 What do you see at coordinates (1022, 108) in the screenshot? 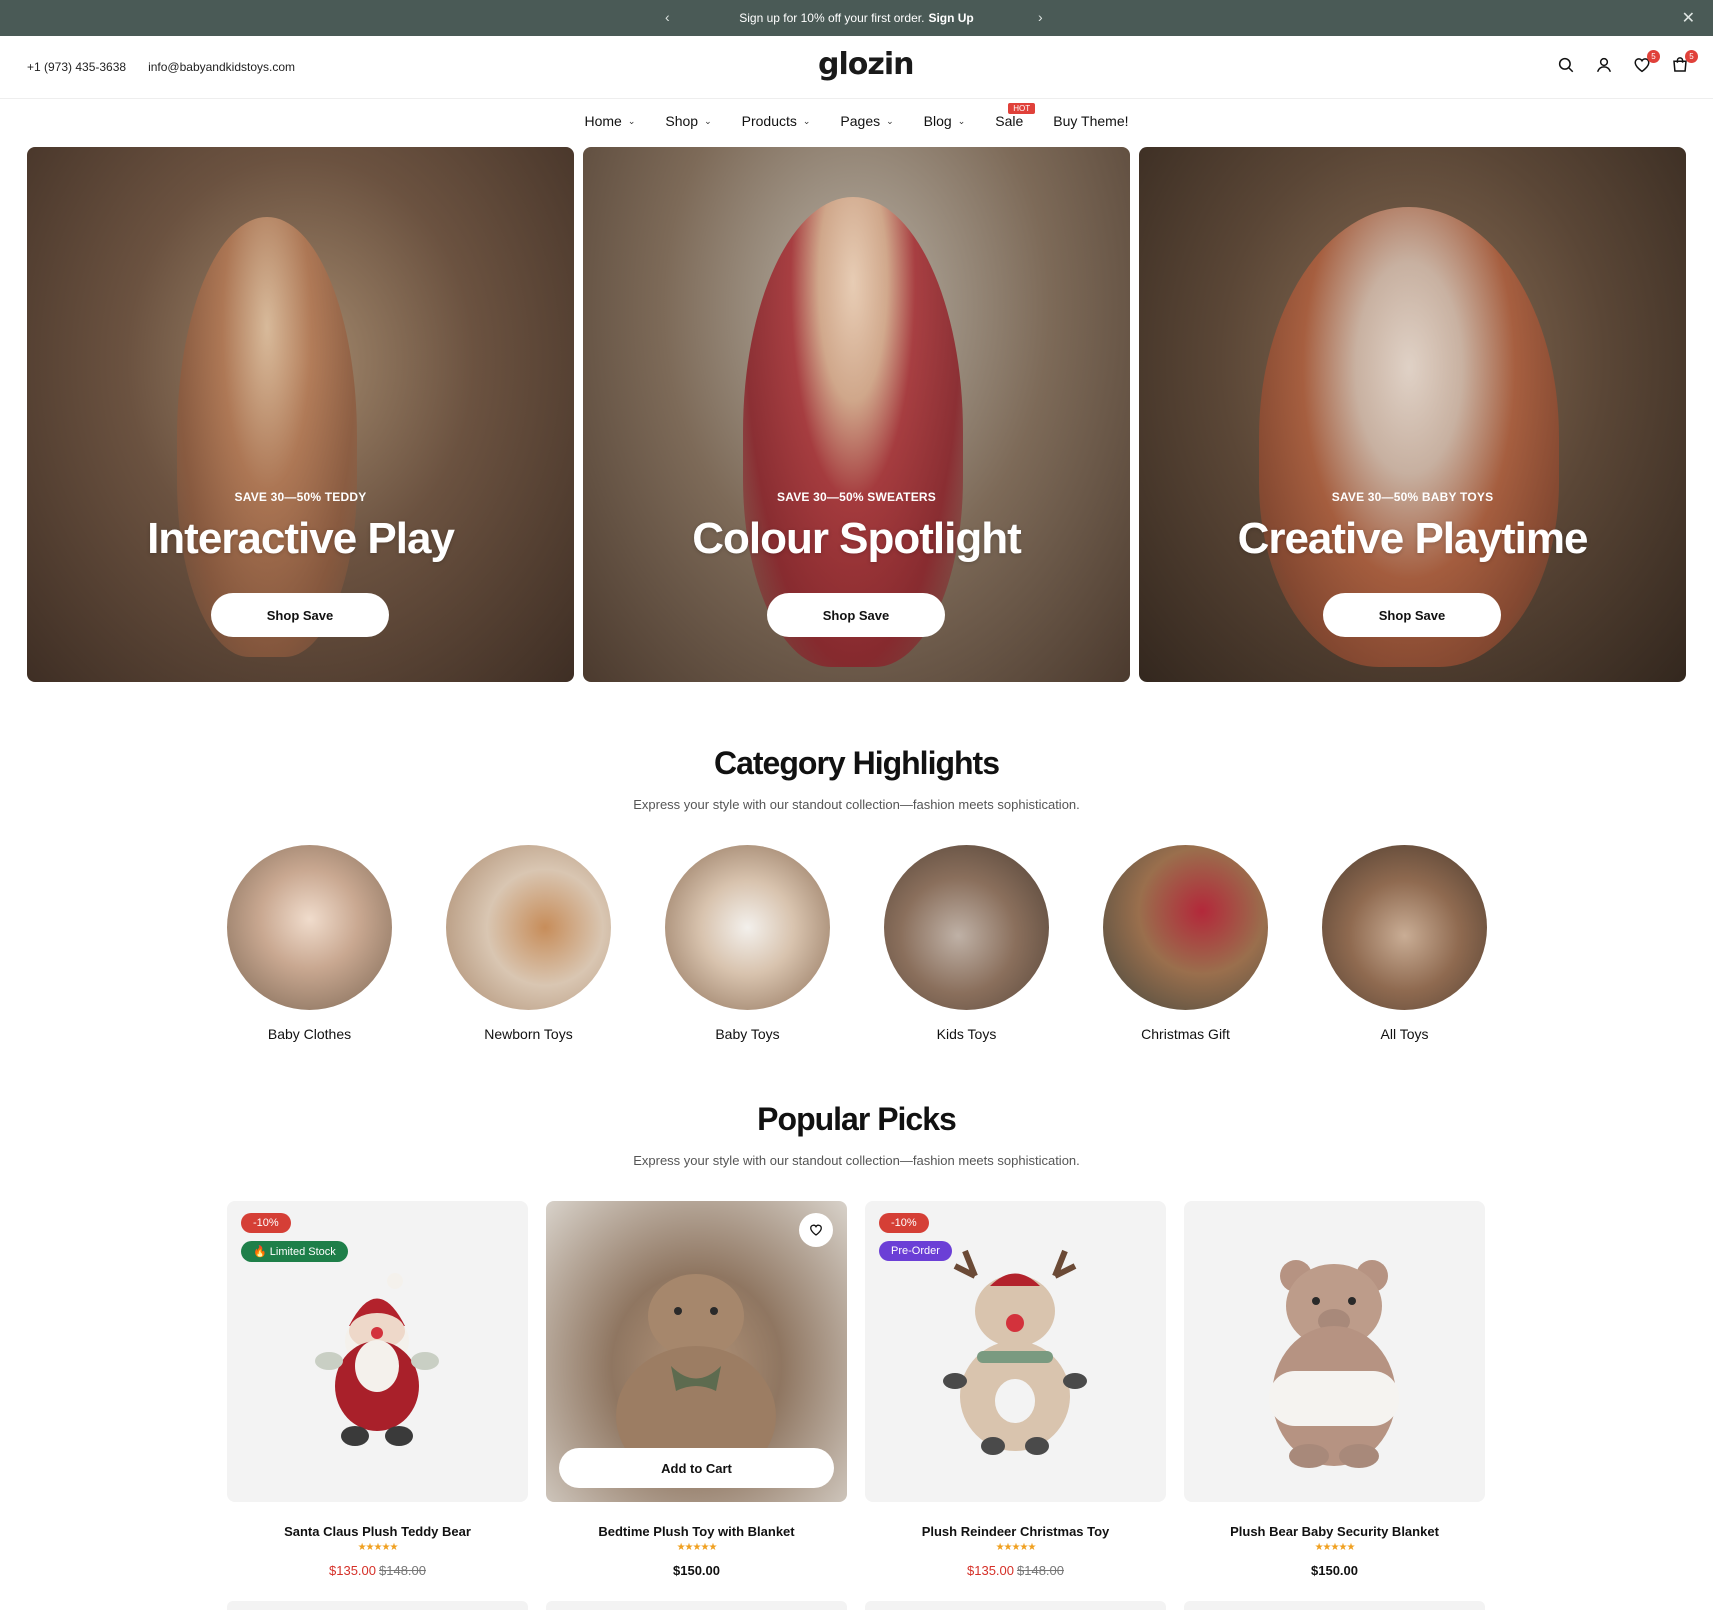
I see `hot-badge: HOT` at bounding box center [1022, 108].